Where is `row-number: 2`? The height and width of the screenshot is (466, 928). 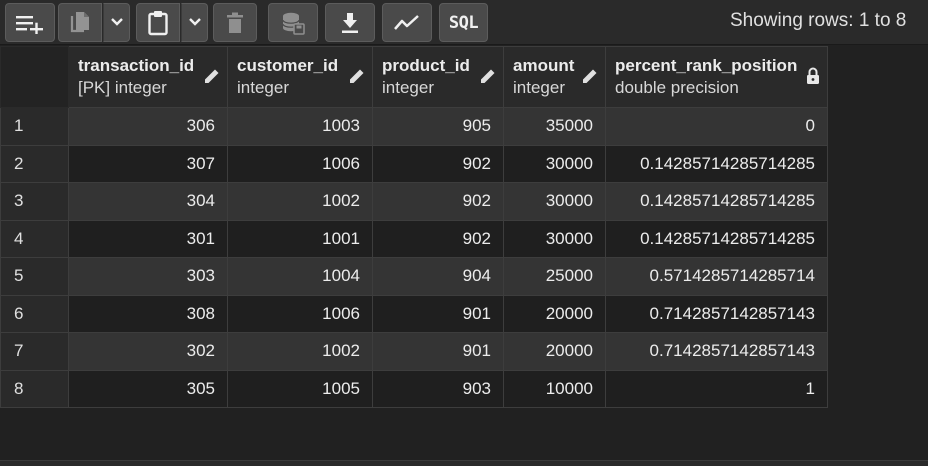 row-number: 2 is located at coordinates (34, 163).